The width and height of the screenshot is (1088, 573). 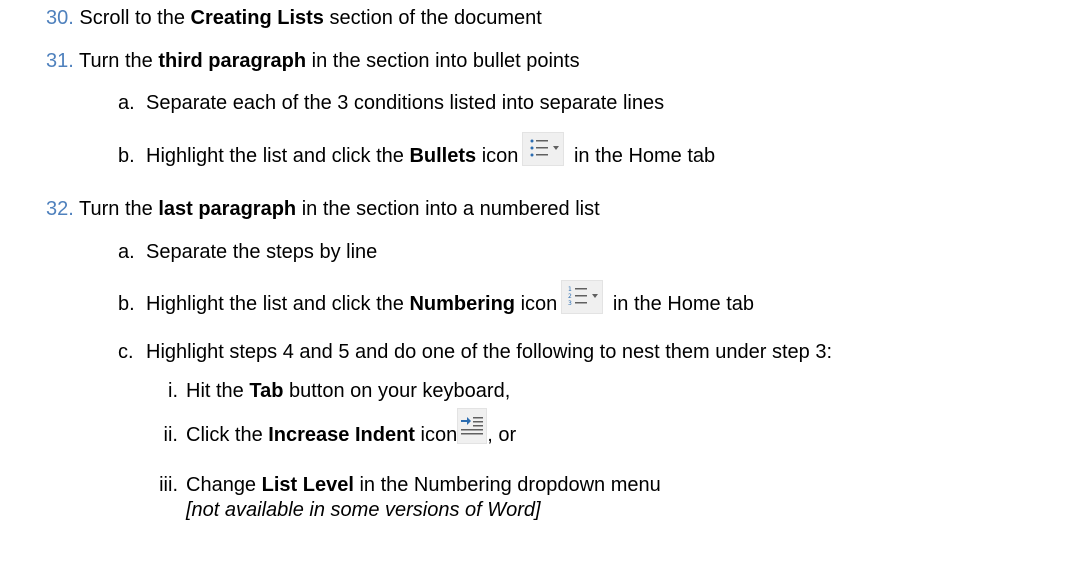 What do you see at coordinates (218, 391) in the screenshot?
I see `roman-text-pre: Hit the` at bounding box center [218, 391].